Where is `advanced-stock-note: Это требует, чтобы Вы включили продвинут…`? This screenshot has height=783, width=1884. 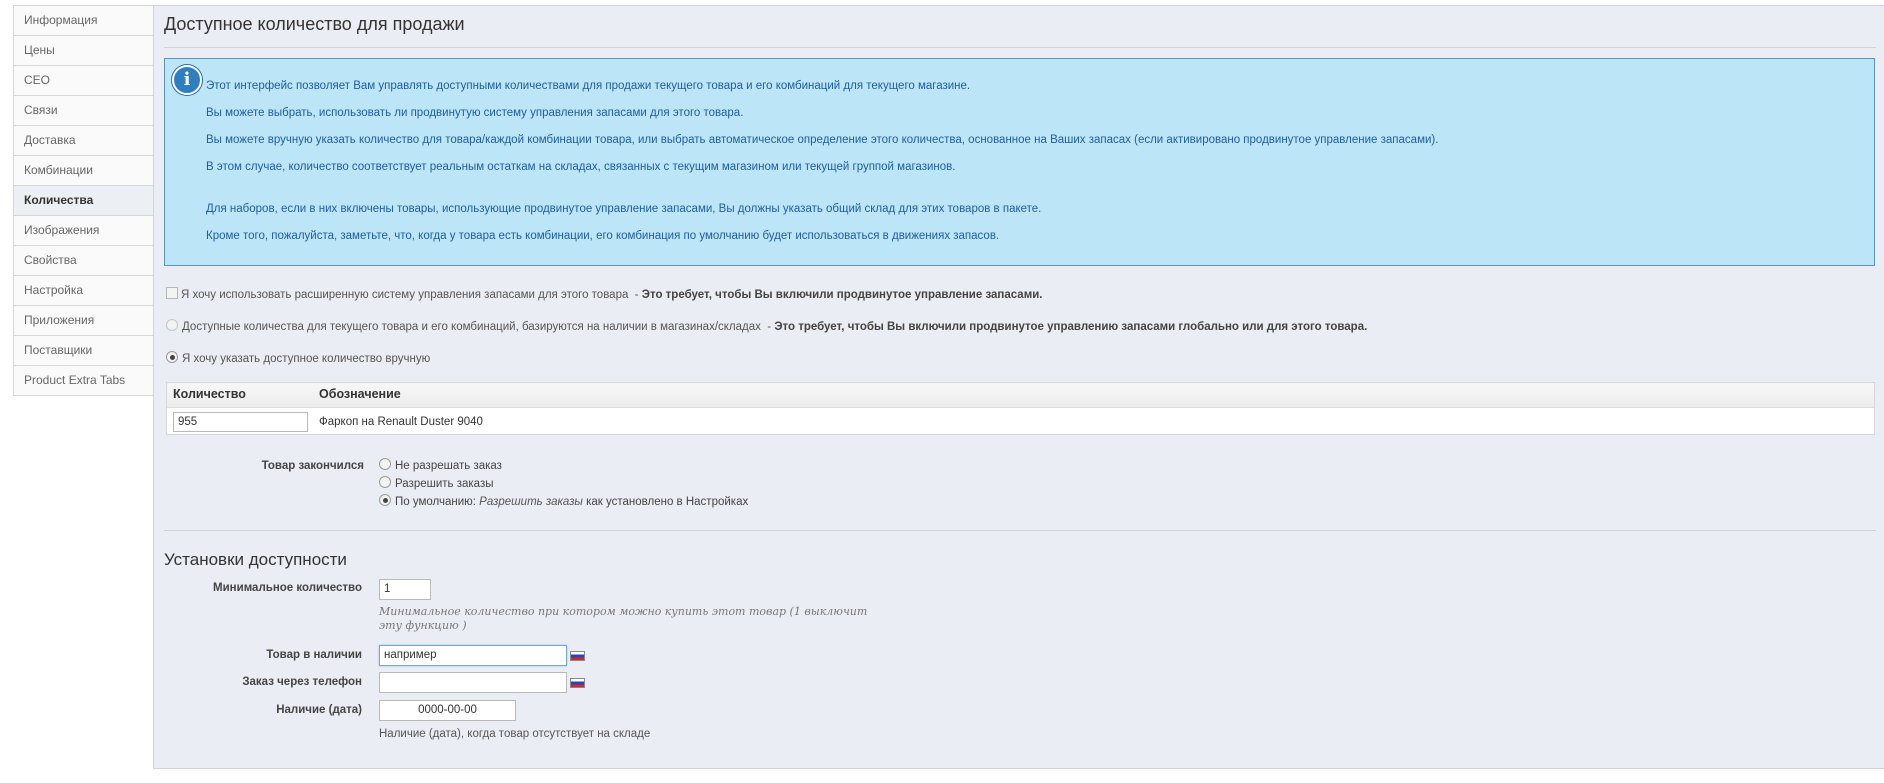 advanced-stock-note: Это требует, чтобы Вы включили продвинут… is located at coordinates (842, 295).